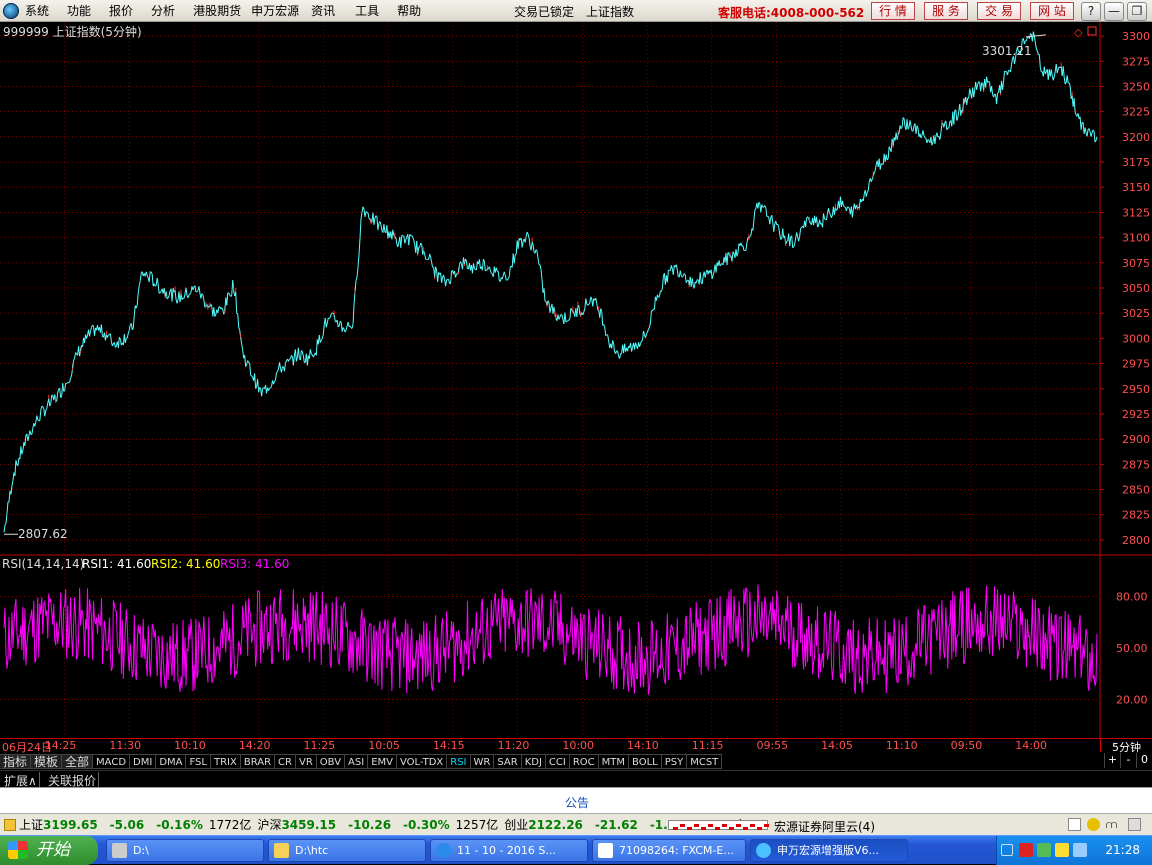 The image size is (1152, 865). Describe the element at coordinates (1080, 850) in the screenshot. I see `volume-icon` at that location.